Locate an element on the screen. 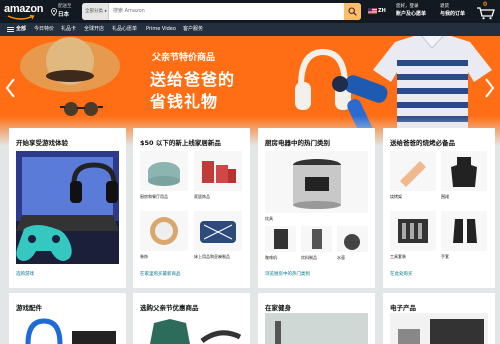 The image size is (500, 344). account-greeting: 您好，登录 is located at coordinates (407, 6).